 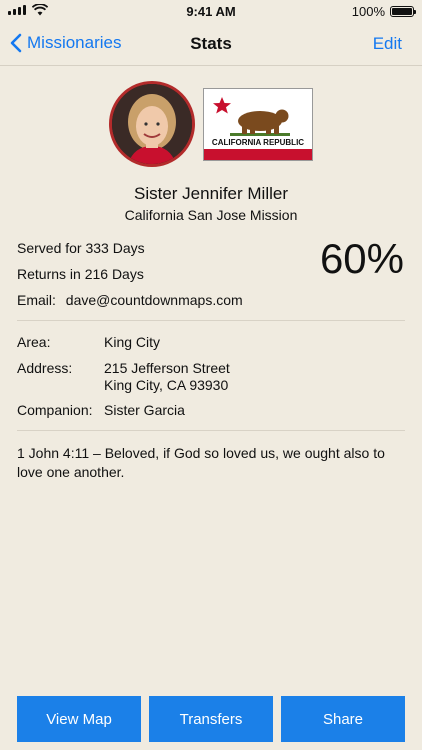 I want to click on status-bar: 9:41 AM 100%, so click(x=211, y=11).